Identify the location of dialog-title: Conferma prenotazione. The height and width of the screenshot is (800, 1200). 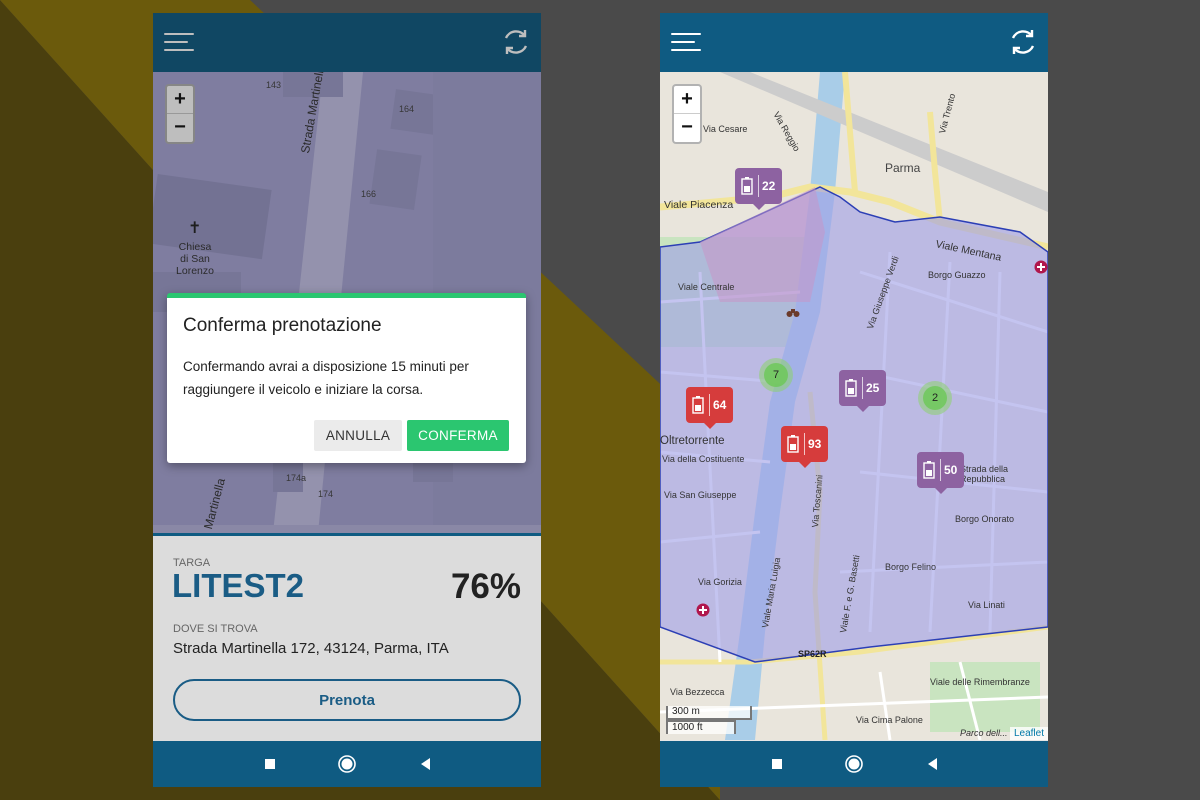
(282, 325).